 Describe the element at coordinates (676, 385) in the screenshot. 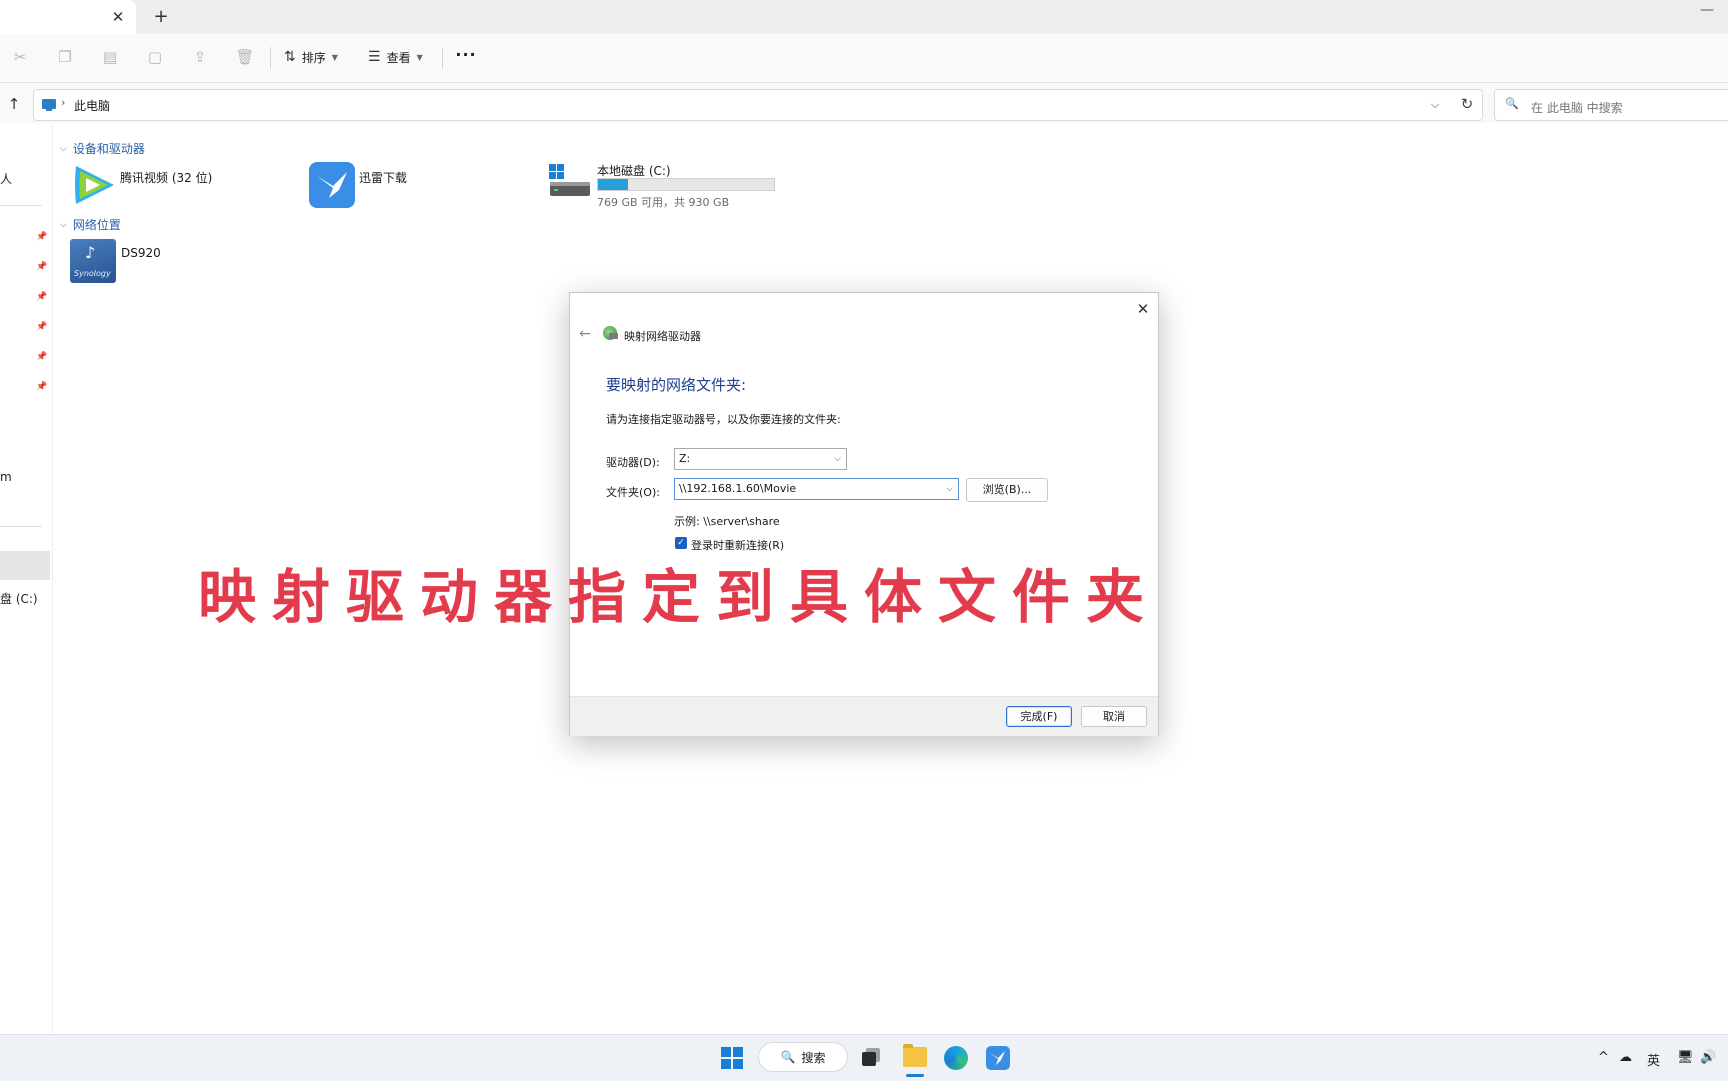

I see `dialog-heading: 要映射的网络文件夹:` at that location.